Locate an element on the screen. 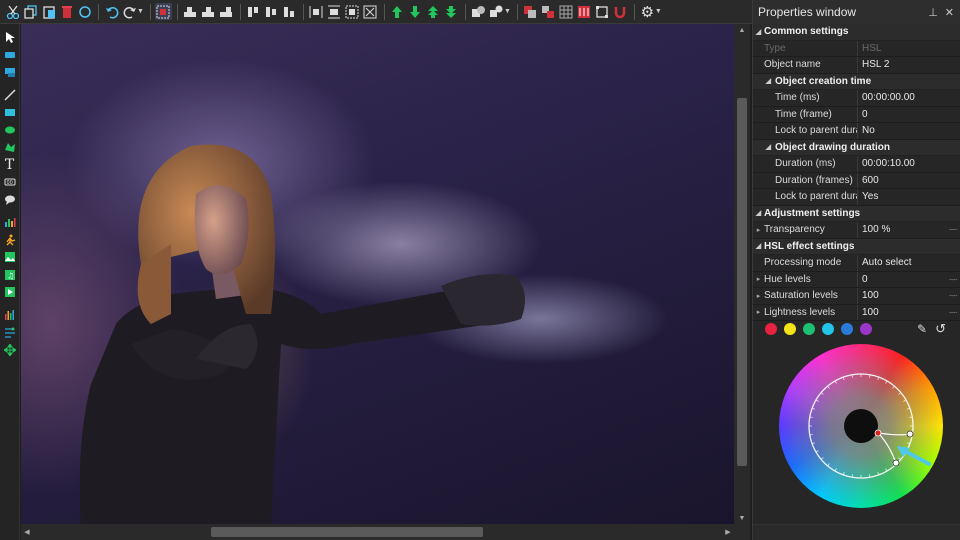  close-icon: ✕ is located at coordinates (949, 12).